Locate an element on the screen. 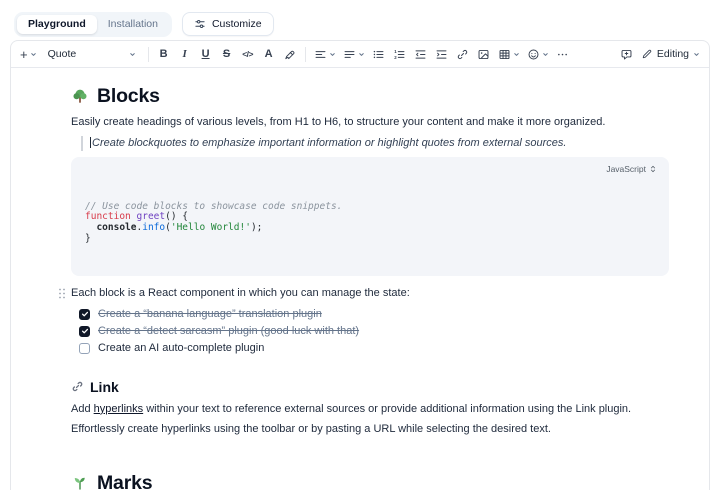 Image resolution: width=720 pixels, height=490 pixels. pencil-icon is located at coordinates (647, 54).